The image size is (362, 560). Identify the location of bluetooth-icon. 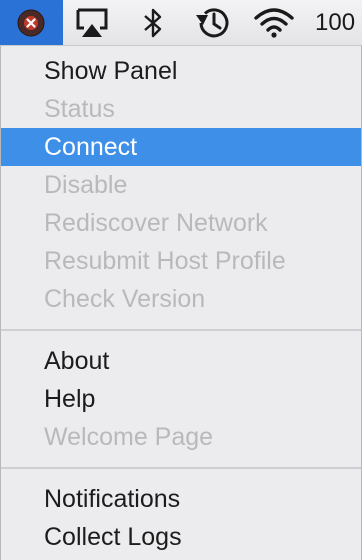
(153, 22).